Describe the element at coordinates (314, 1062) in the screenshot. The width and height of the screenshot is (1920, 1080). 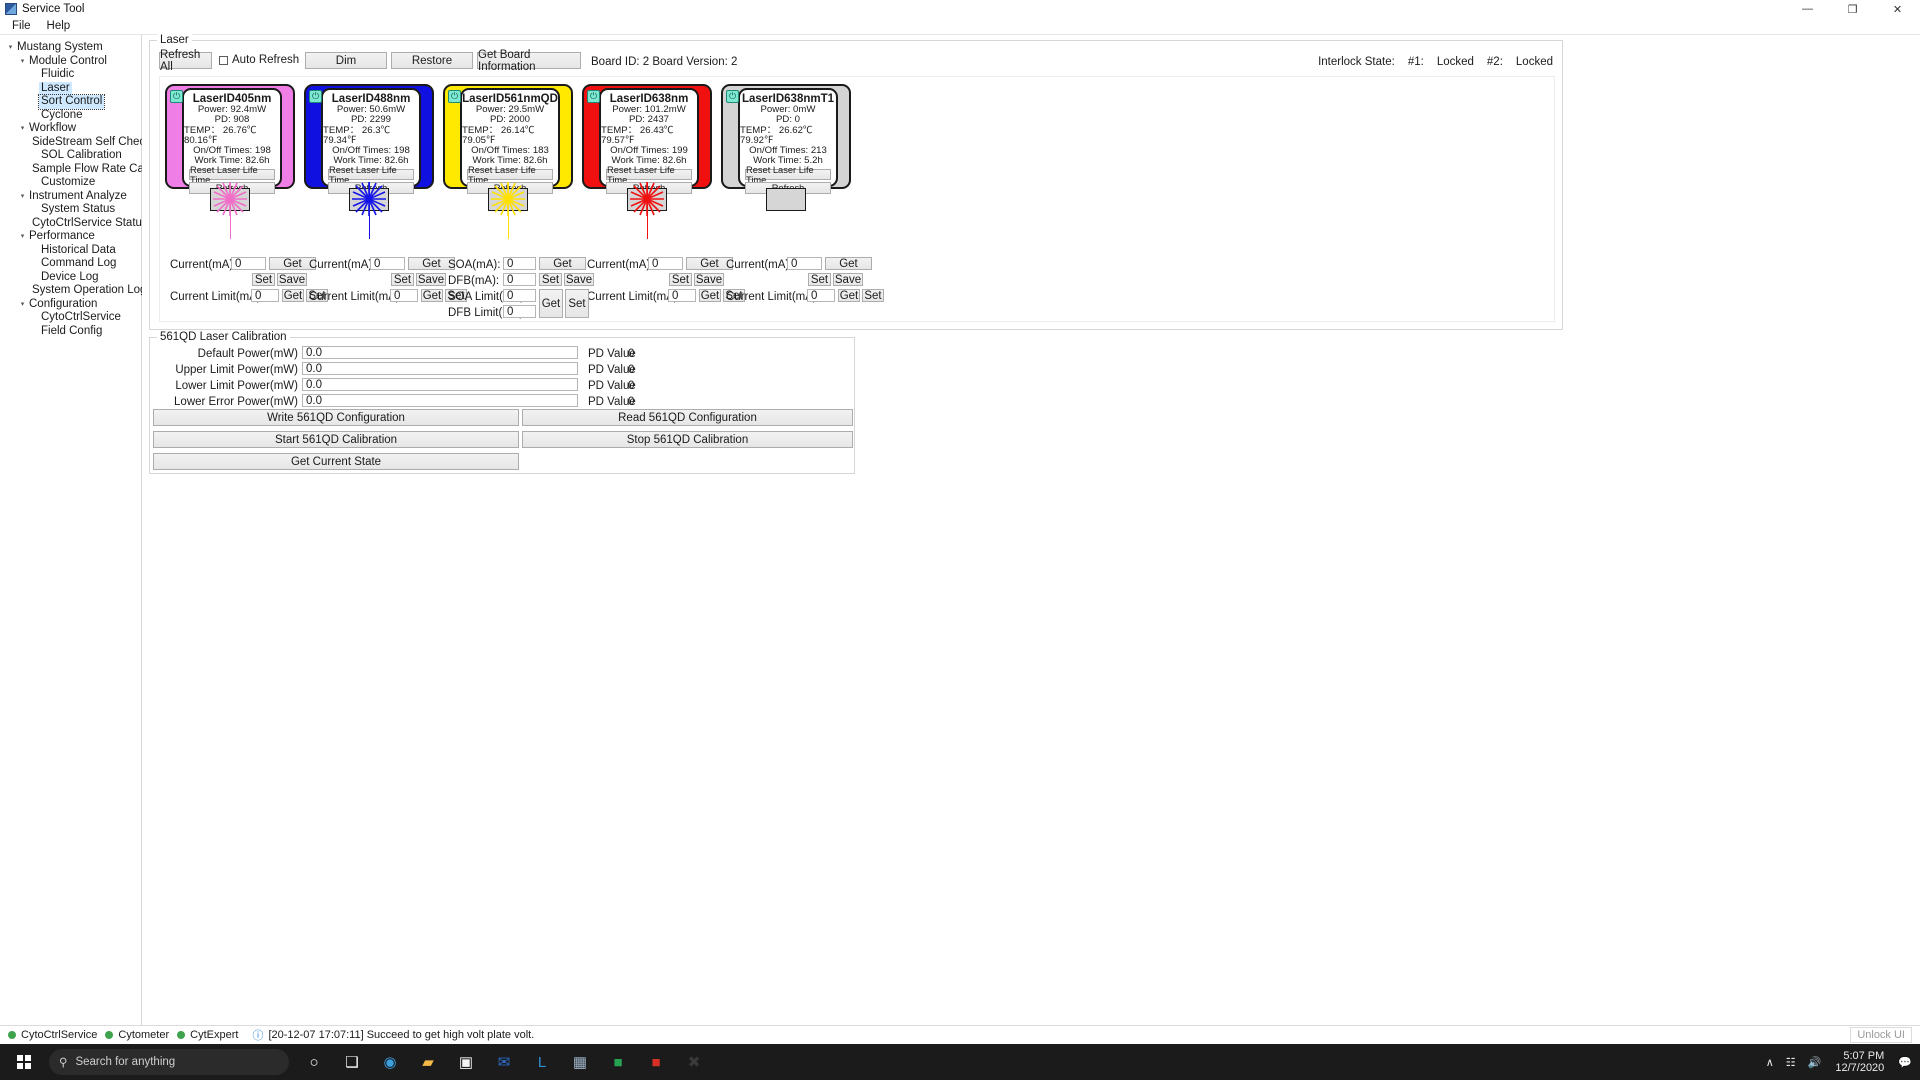
I see `taskbar-cortana-icon: ○` at that location.